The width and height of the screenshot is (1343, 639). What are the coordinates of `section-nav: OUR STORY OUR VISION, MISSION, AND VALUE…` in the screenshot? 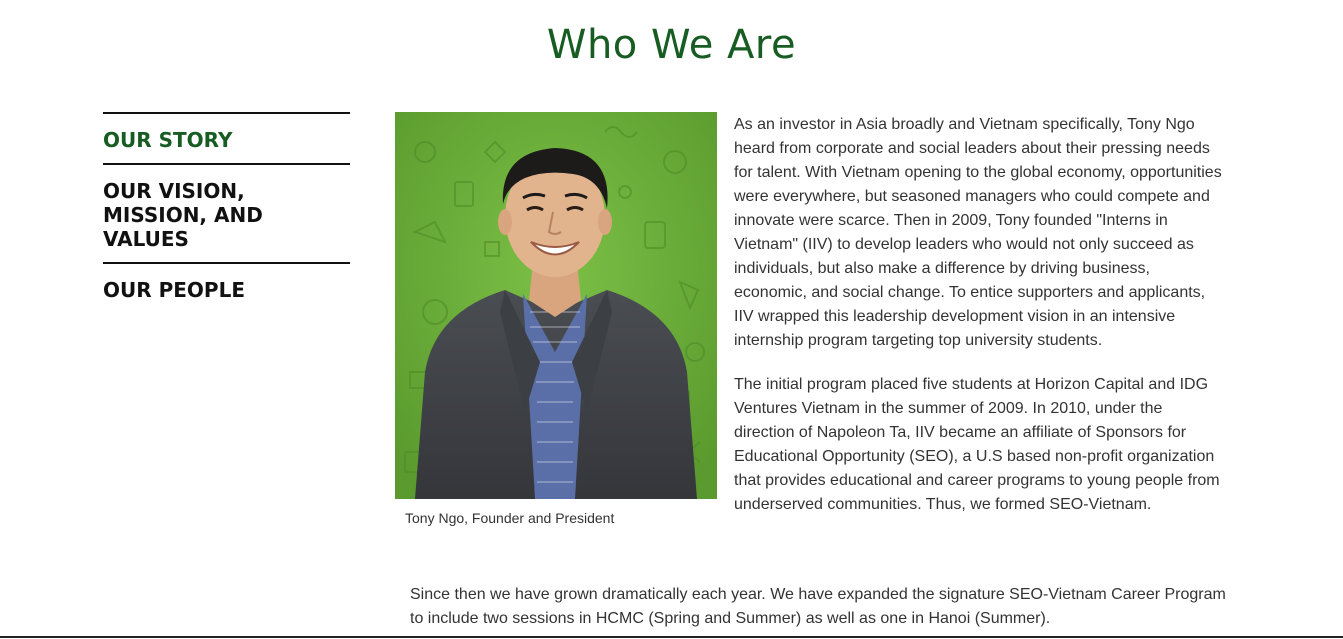 It's located at (226, 212).